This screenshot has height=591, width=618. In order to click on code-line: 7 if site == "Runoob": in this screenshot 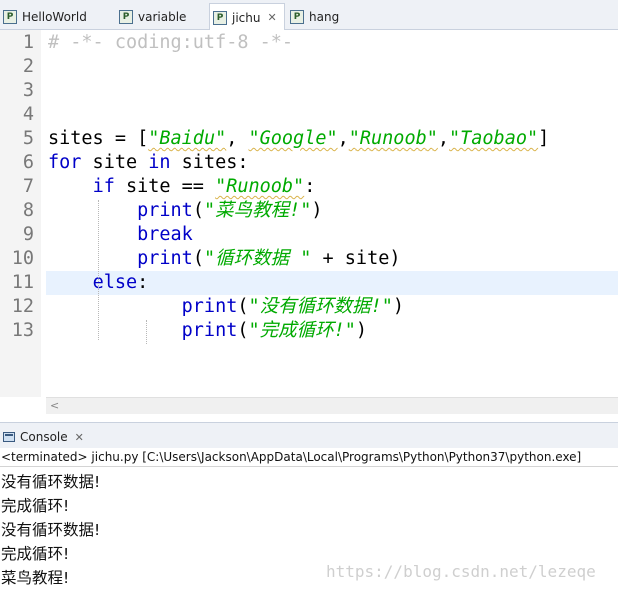, I will do `click(309, 187)`.